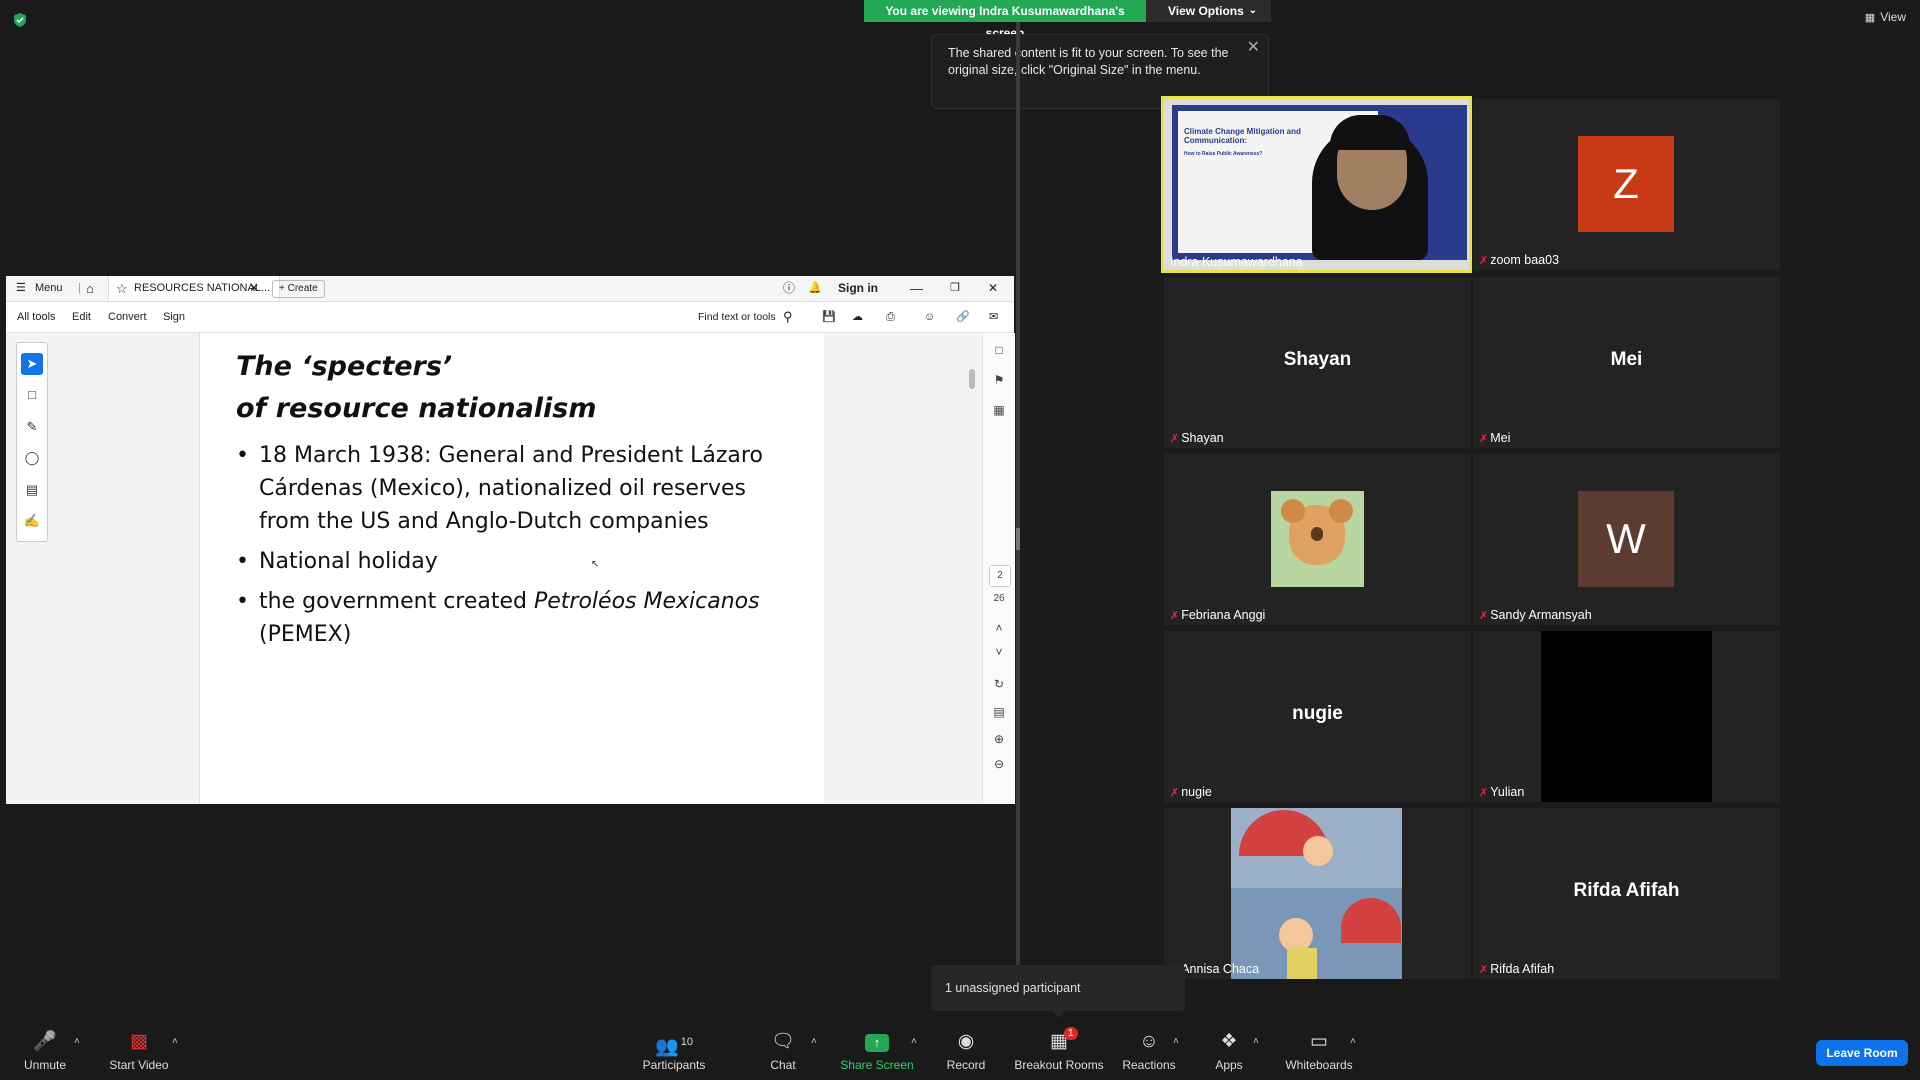  I want to click on close-icon: ✕, so click(1253, 47).